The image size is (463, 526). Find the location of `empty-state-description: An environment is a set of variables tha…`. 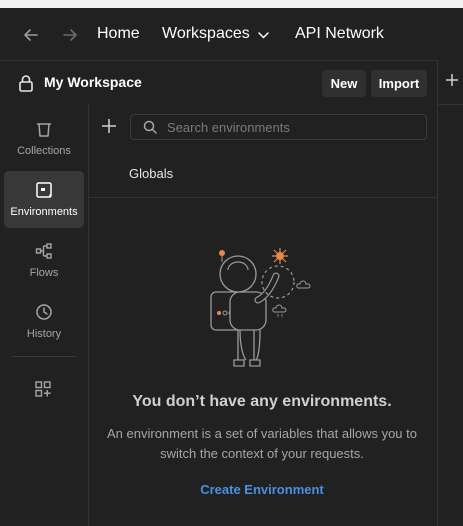

empty-state-description: An environment is a set of variables tha… is located at coordinates (262, 443).